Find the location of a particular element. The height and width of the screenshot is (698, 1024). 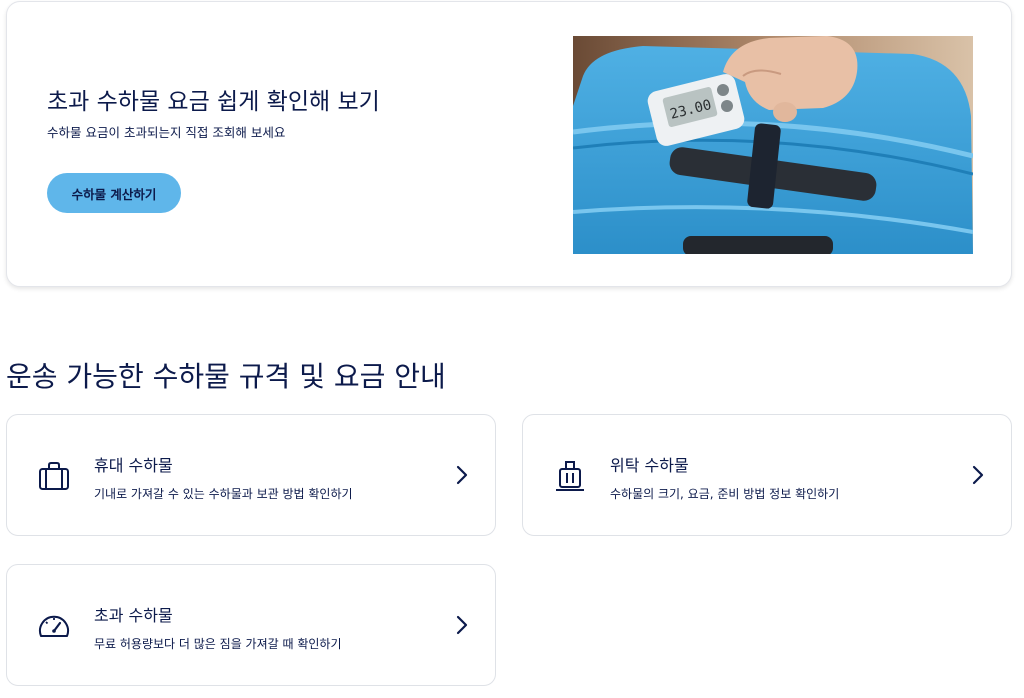

baggage-calculator-button: 수하물 계산하기 is located at coordinates (114, 193).